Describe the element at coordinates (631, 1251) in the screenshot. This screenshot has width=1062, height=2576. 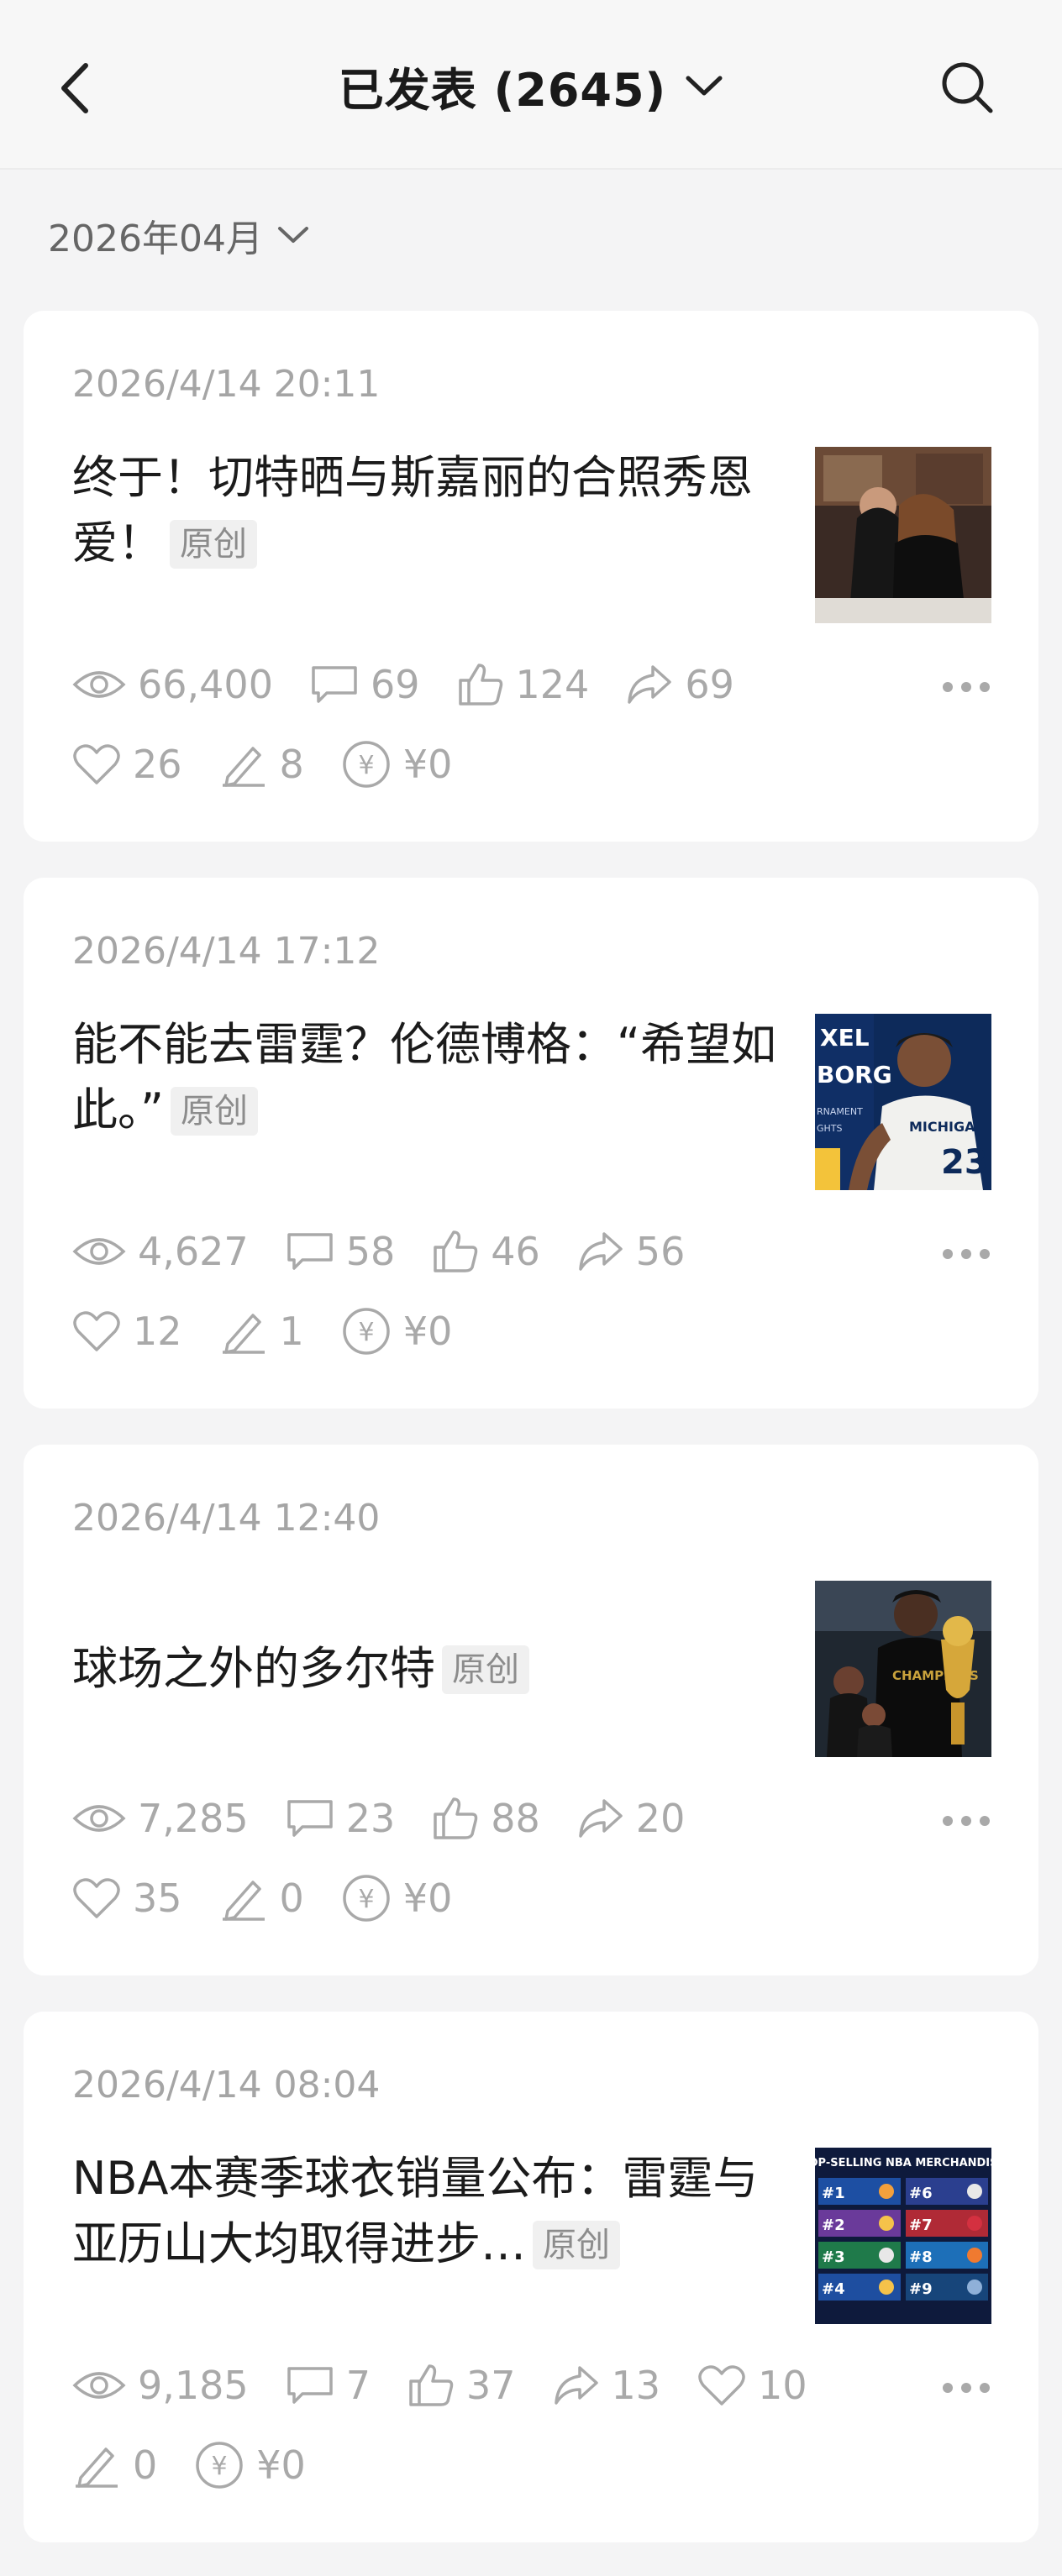
I see `shares-stat: 56` at that location.